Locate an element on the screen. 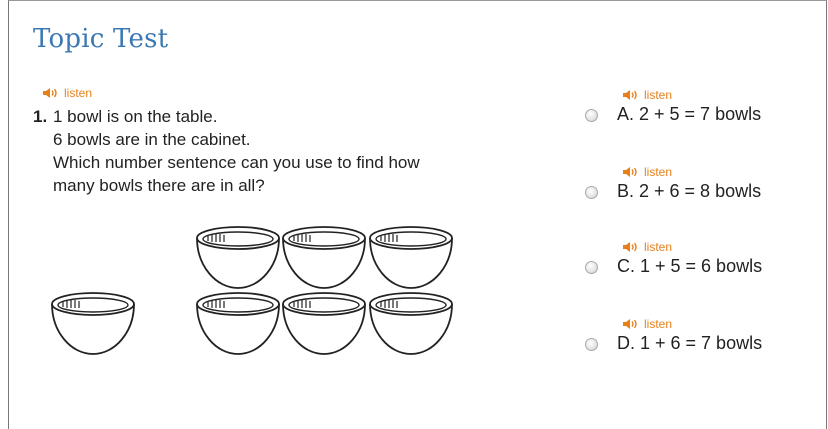 This screenshot has height=429, width=828. answer-c-label: C. 1 + 5 = 6 bowls is located at coordinates (689, 266).